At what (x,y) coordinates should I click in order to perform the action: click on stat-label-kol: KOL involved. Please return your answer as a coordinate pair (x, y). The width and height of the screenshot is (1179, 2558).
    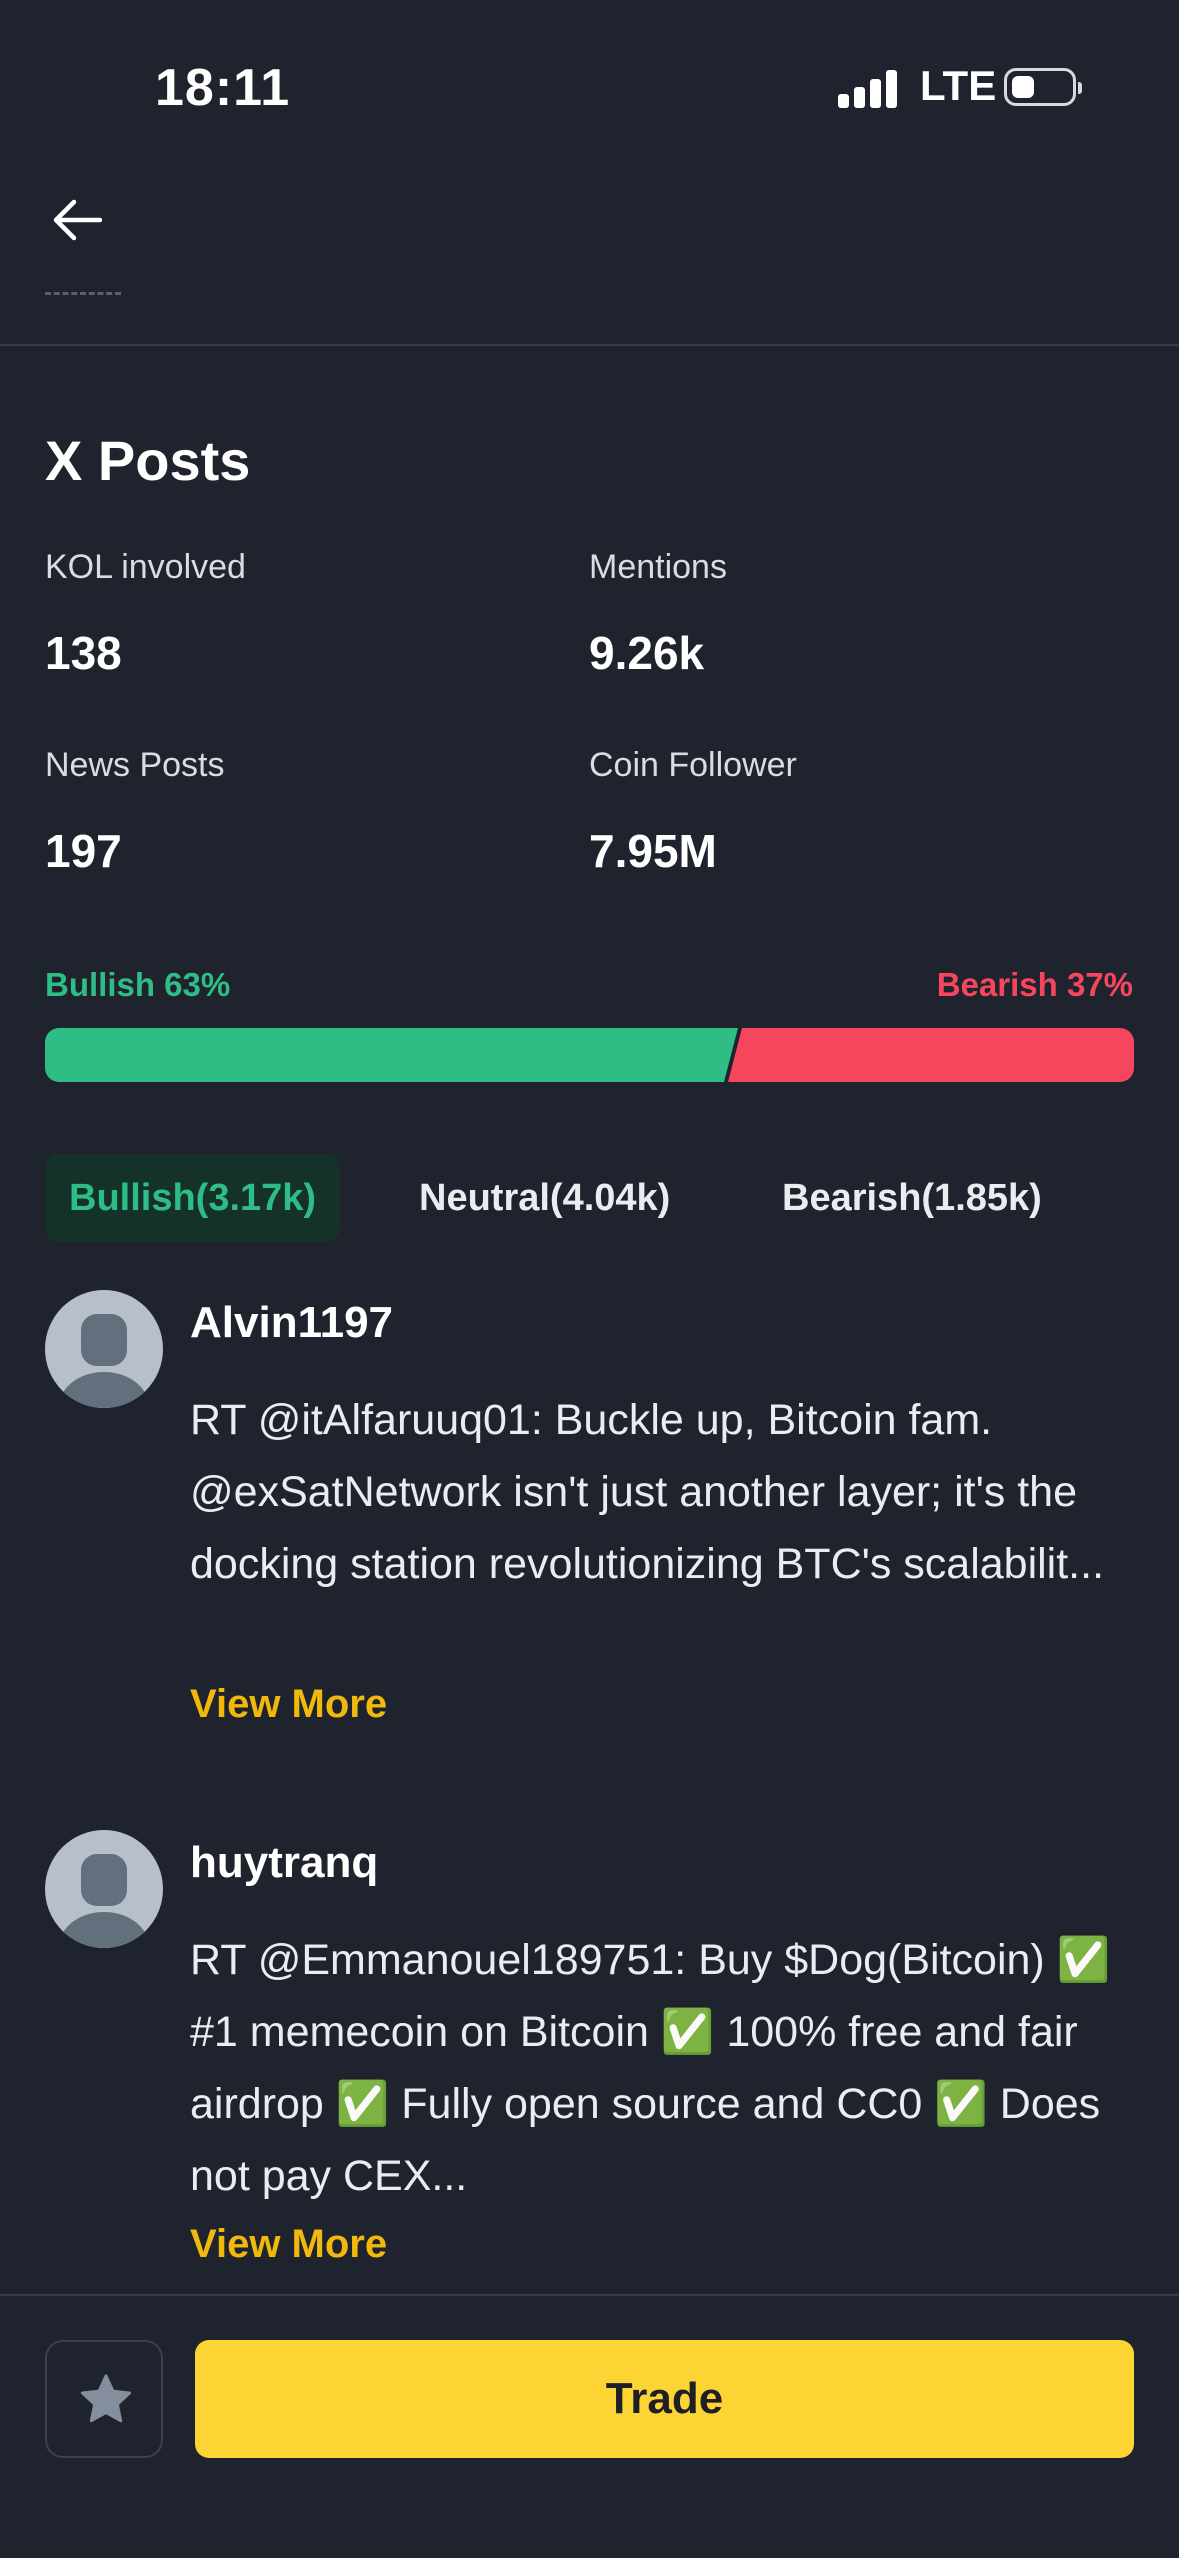
    Looking at the image, I should click on (145, 567).